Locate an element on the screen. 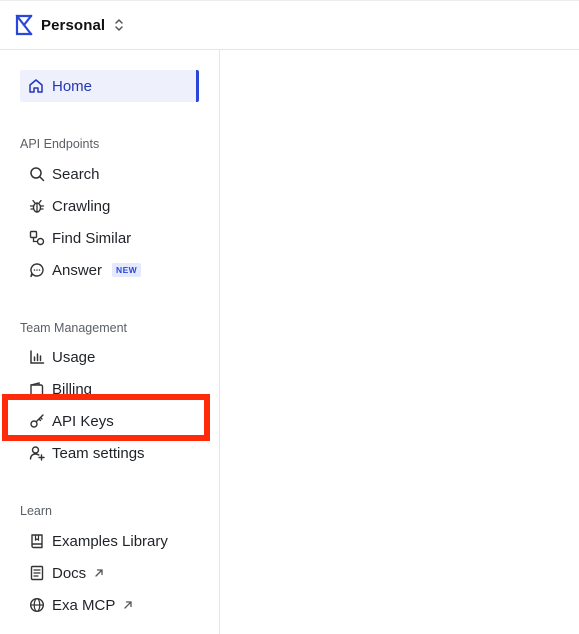 The width and height of the screenshot is (579, 634). workspace-name: Personal is located at coordinates (73, 25).